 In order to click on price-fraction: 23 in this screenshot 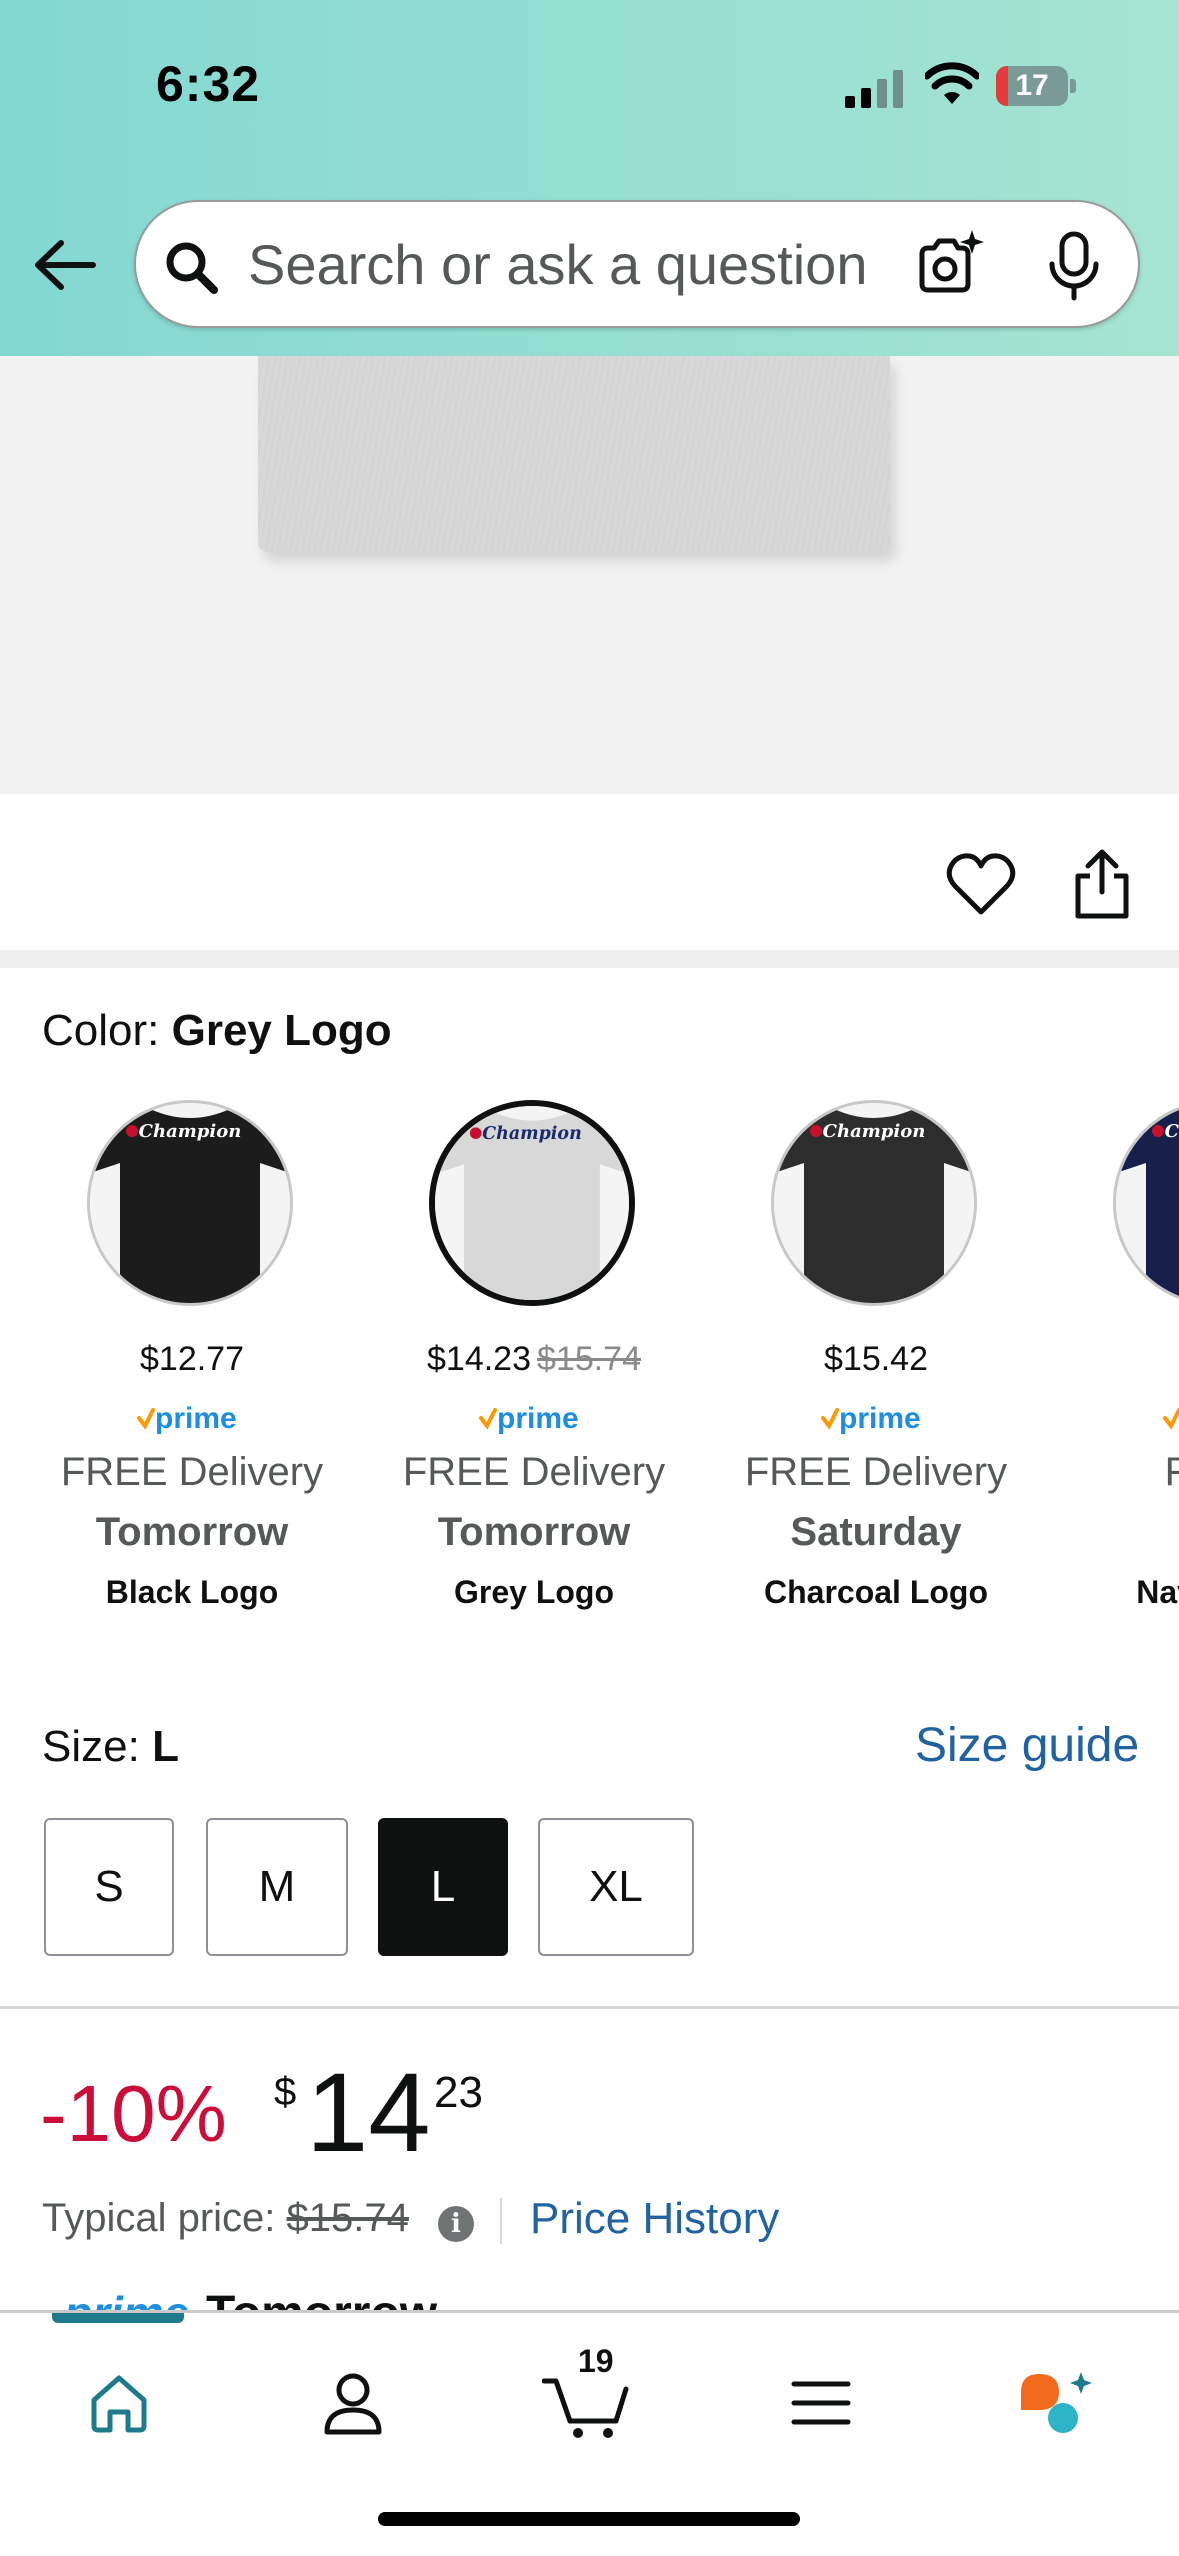, I will do `click(458, 2092)`.